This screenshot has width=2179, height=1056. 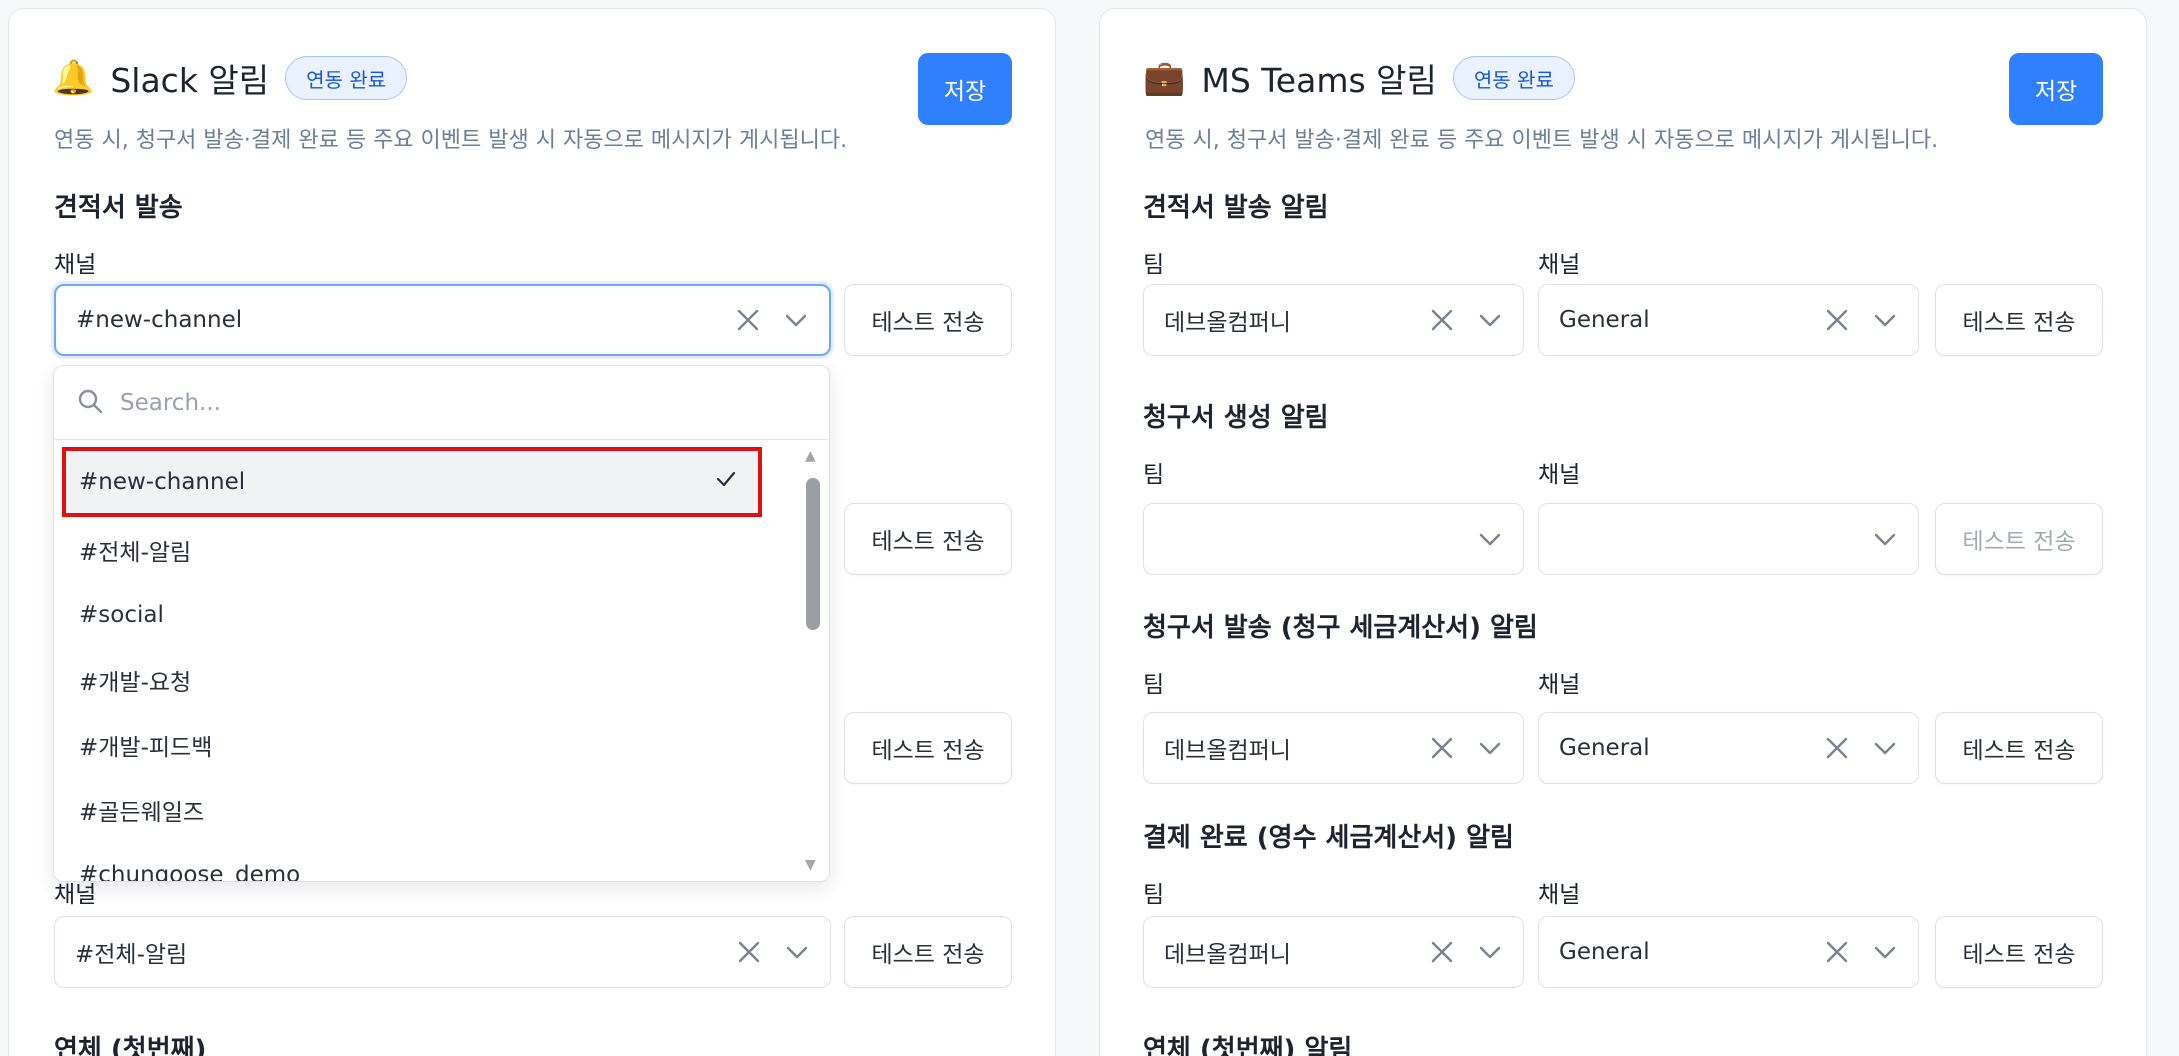 I want to click on team-select, so click(x=1333, y=539).